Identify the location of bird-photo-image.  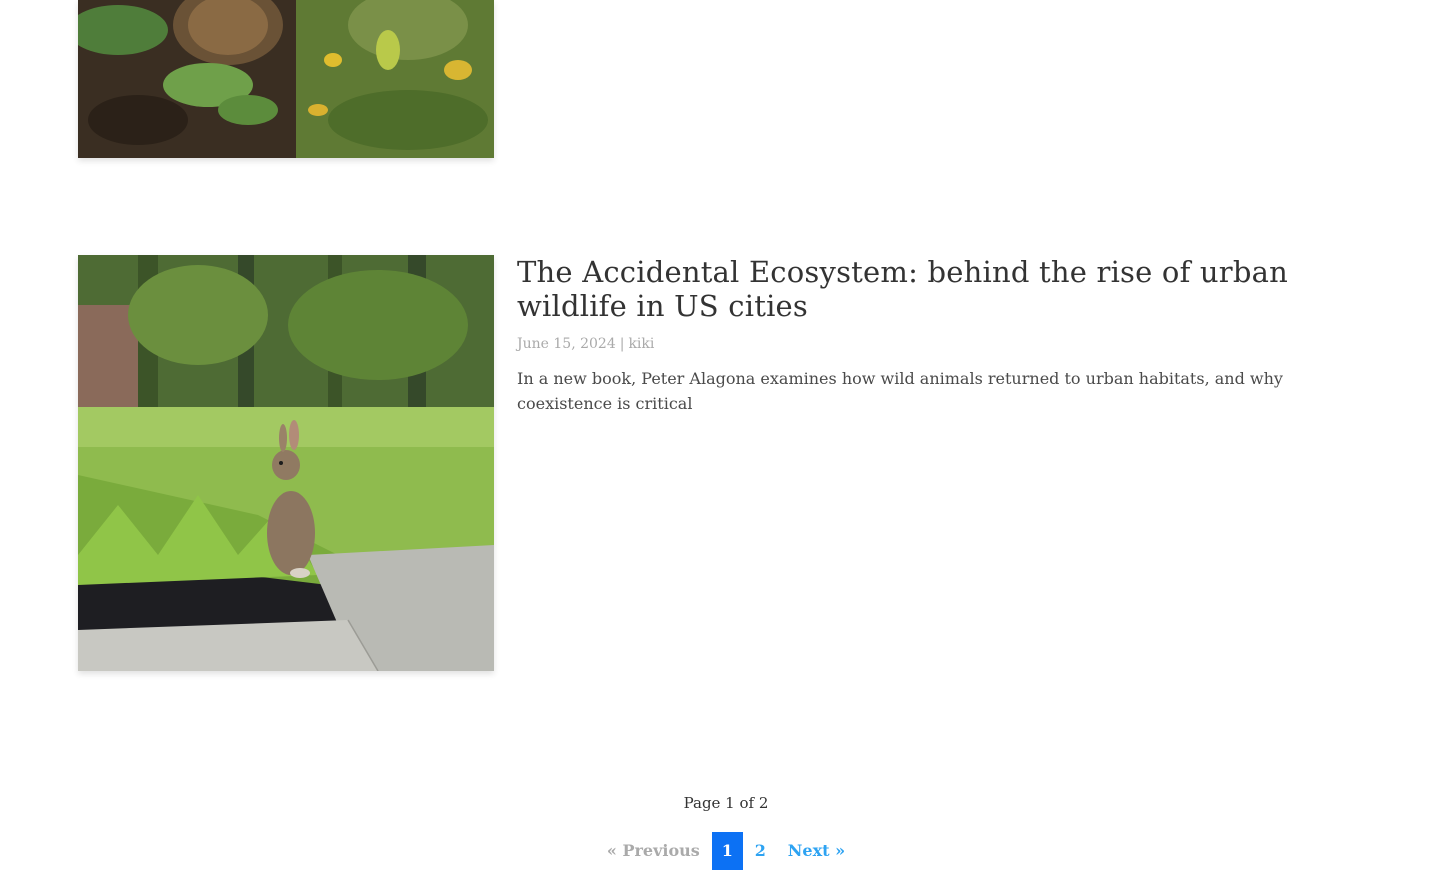
(286, 79).